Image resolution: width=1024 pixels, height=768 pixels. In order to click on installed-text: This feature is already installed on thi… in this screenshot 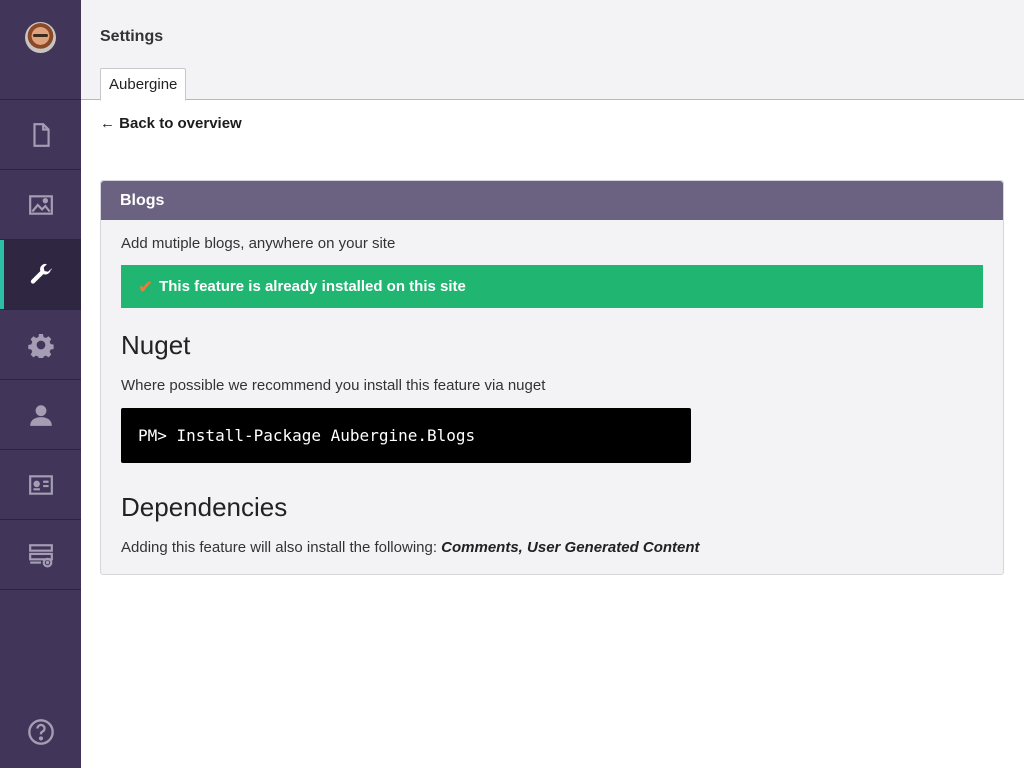, I will do `click(312, 286)`.